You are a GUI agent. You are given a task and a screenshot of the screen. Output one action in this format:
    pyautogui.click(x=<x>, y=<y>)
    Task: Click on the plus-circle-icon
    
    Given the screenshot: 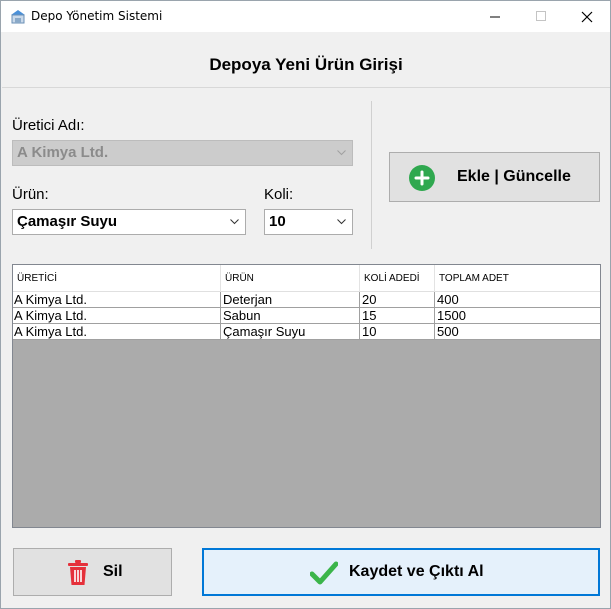 What is the action you would take?
    pyautogui.click(x=422, y=178)
    